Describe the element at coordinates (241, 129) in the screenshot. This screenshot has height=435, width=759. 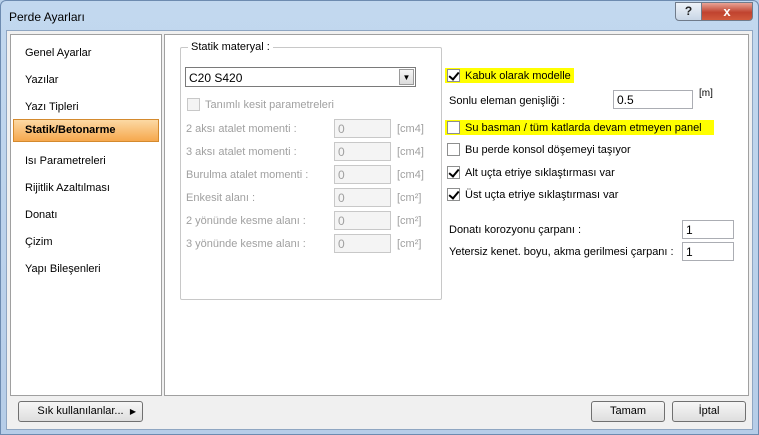
I see `atalet-2-label: 2 aksı atalet momenti :` at that location.